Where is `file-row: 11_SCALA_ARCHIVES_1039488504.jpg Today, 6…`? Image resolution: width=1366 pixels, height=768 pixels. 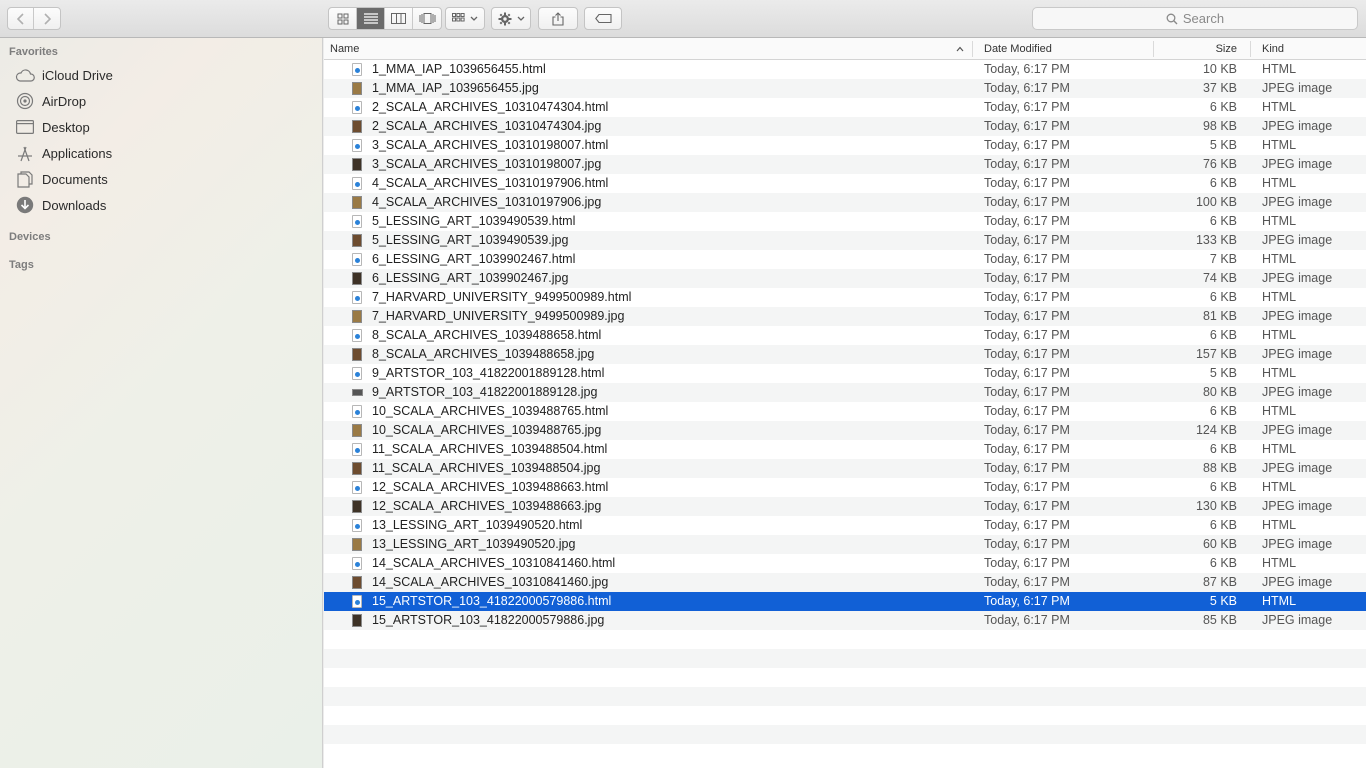
file-row: 11_SCALA_ARCHIVES_1039488504.jpg Today, 6… is located at coordinates (845, 468).